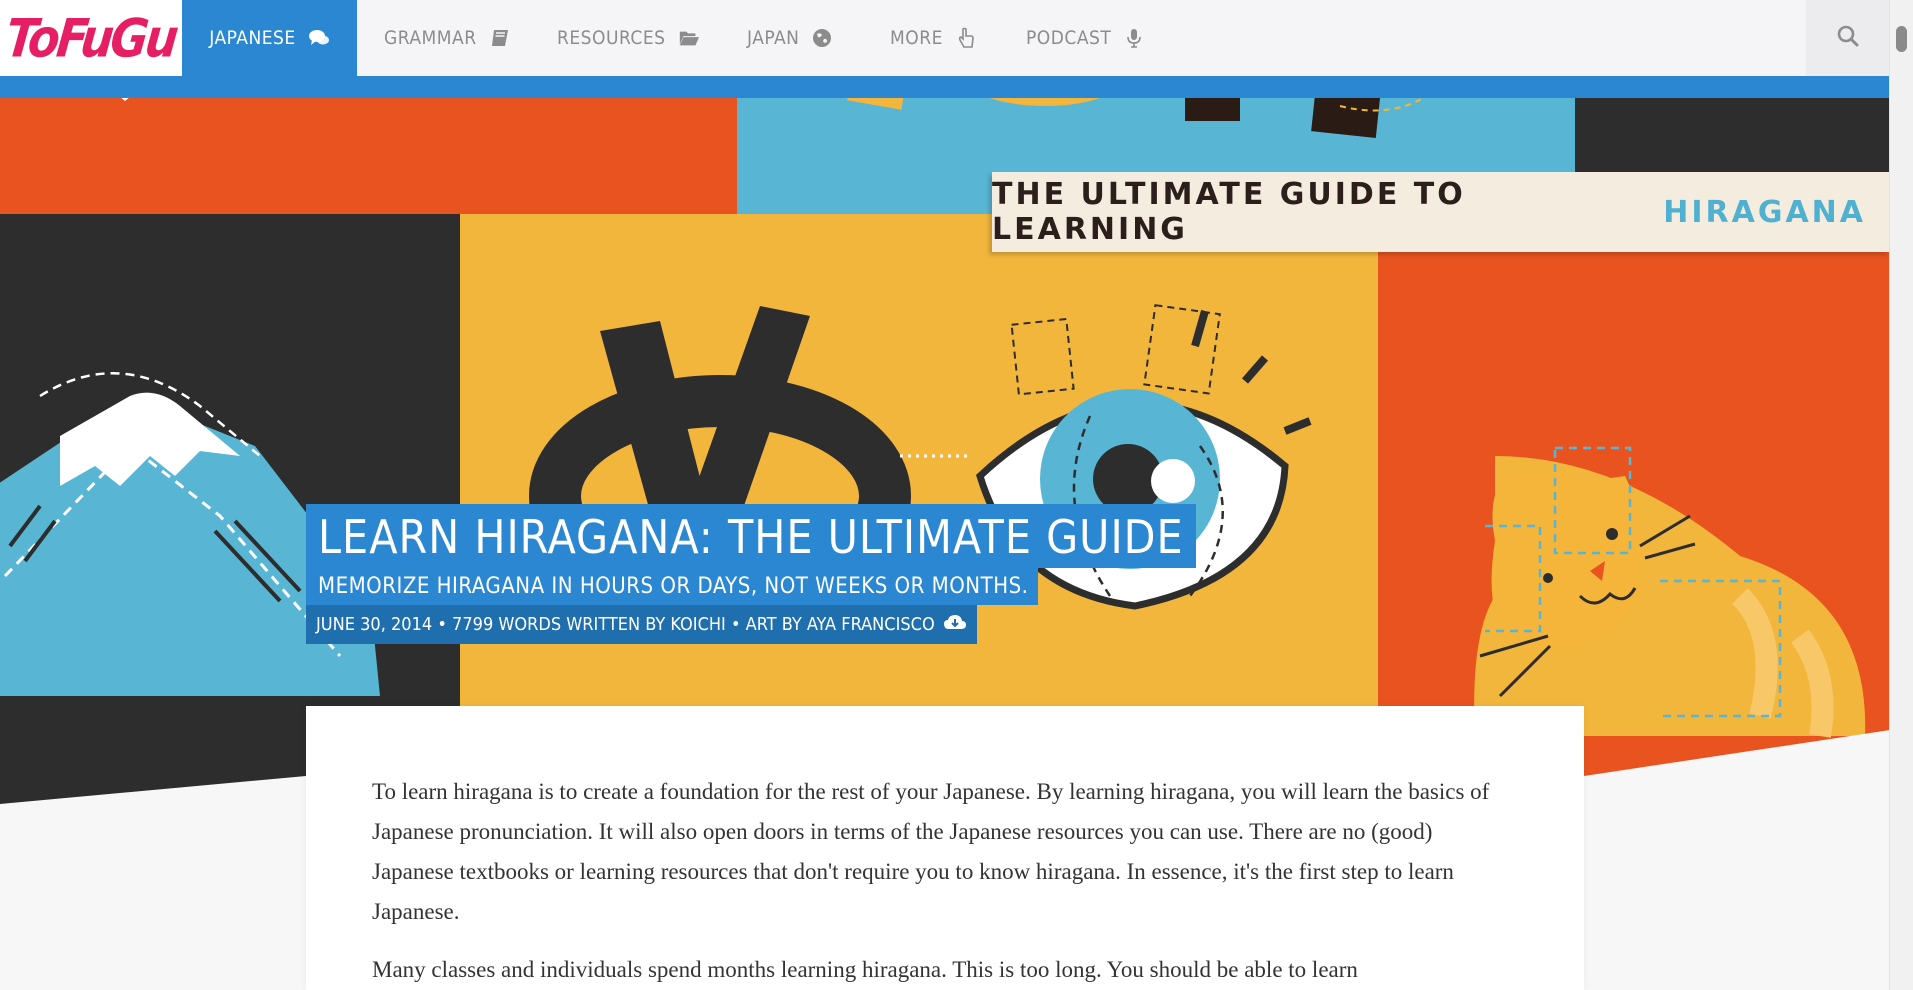 The image size is (1913, 990). I want to click on nav-item-label: GRAMMAR, so click(430, 38).